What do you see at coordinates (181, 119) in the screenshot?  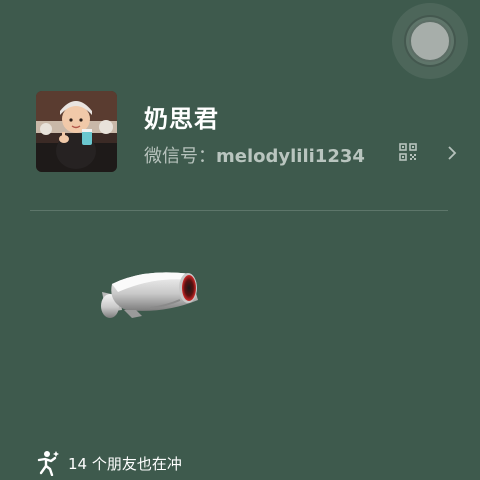 I see `profile-name: 奶思君` at bounding box center [181, 119].